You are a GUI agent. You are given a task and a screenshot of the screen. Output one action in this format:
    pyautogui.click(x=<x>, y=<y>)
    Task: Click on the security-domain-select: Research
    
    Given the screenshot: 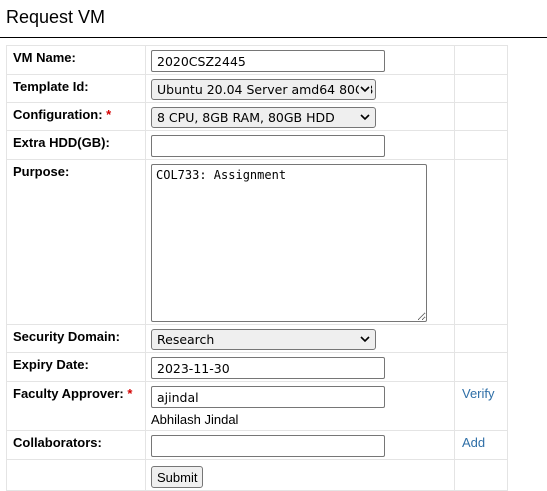 What is the action you would take?
    pyautogui.click(x=263, y=339)
    